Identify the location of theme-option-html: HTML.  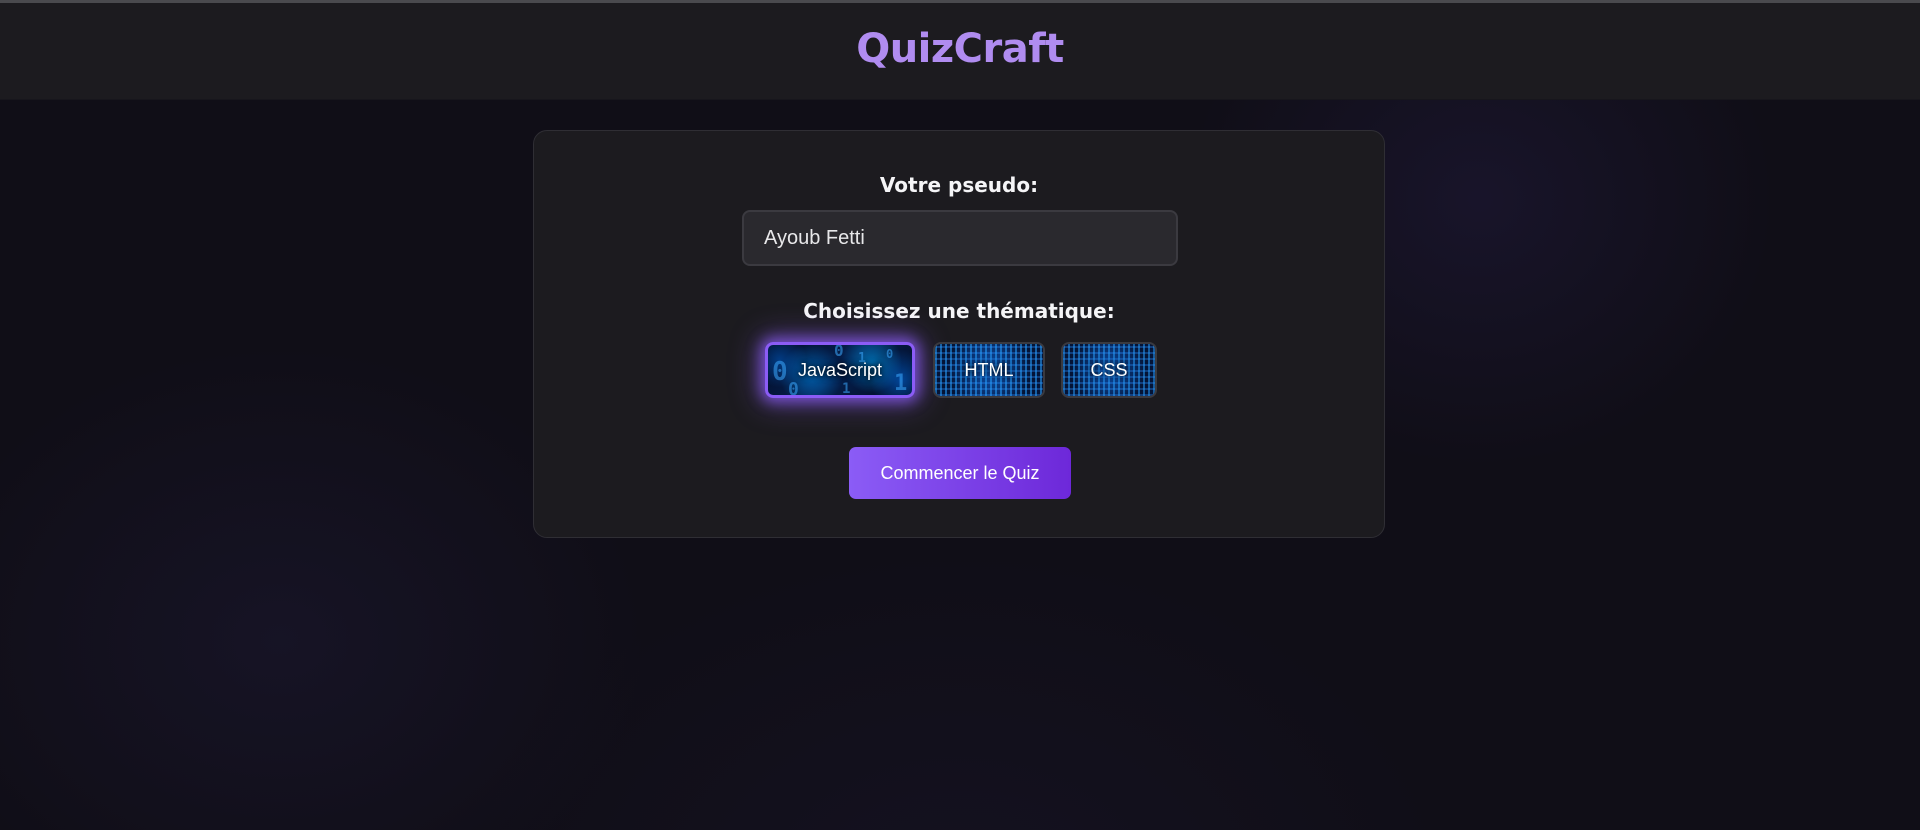
(989, 370).